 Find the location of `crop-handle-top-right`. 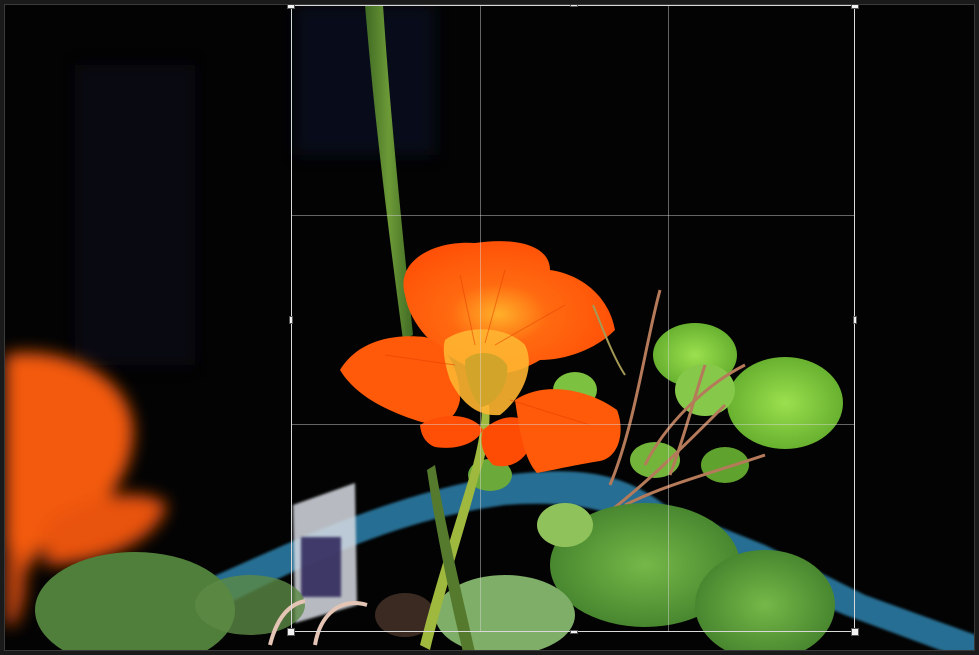

crop-handle-top-right is located at coordinates (855, 7).